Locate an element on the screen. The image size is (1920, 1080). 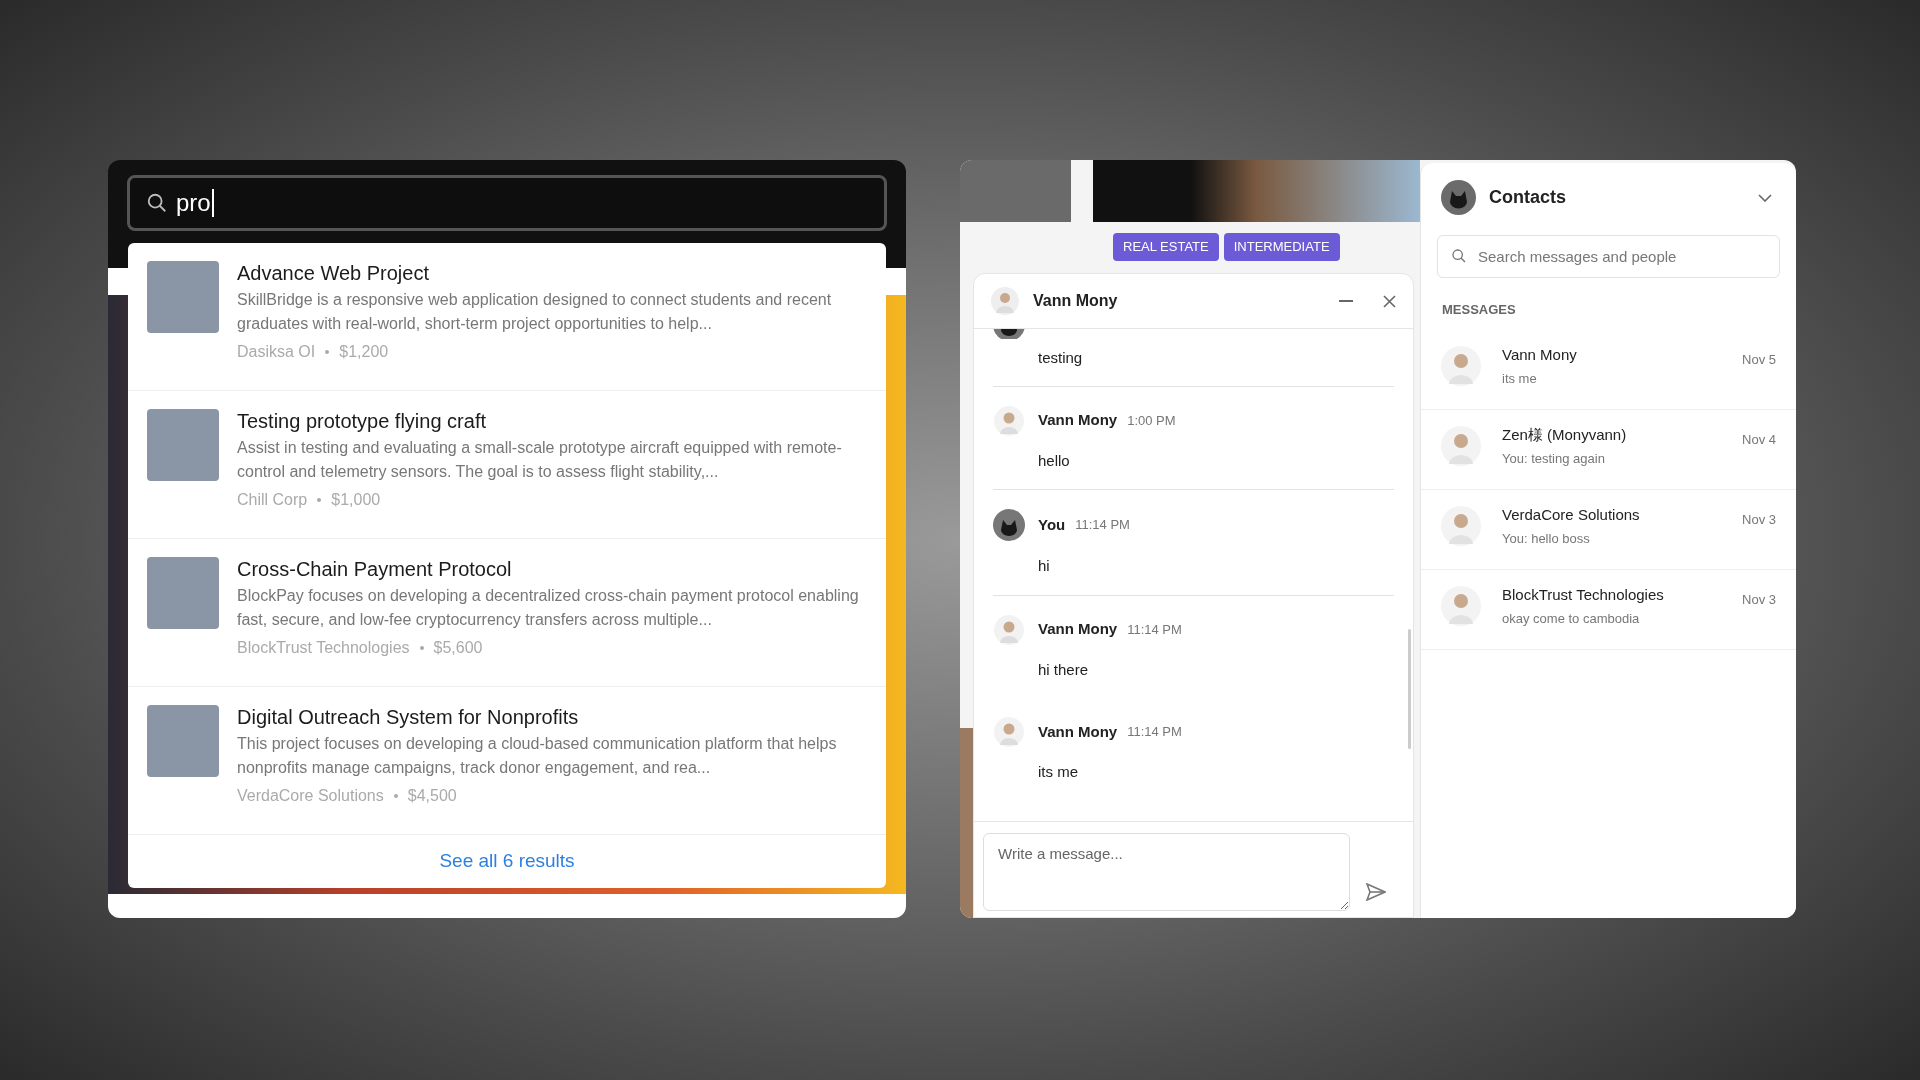
sender-name: You is located at coordinates (1052, 524).